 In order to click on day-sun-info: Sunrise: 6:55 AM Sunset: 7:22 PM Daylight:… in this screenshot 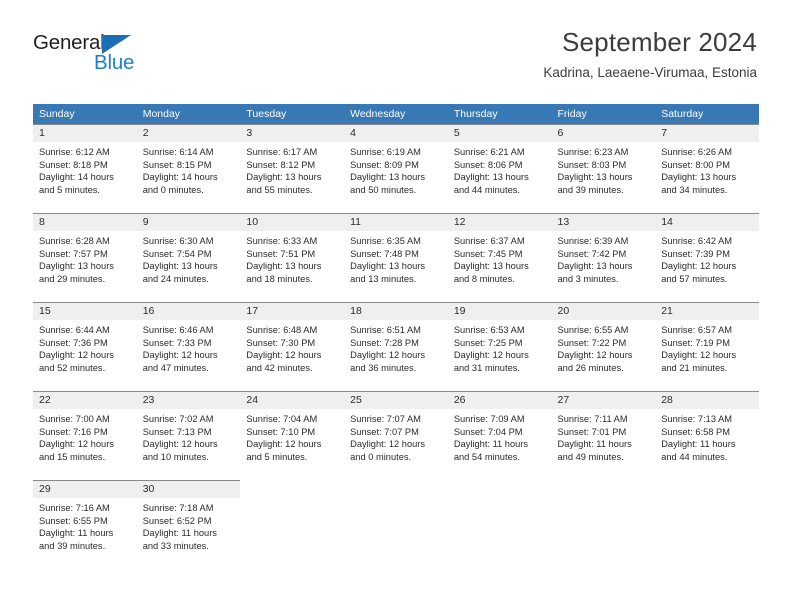, I will do `click(604, 347)`.